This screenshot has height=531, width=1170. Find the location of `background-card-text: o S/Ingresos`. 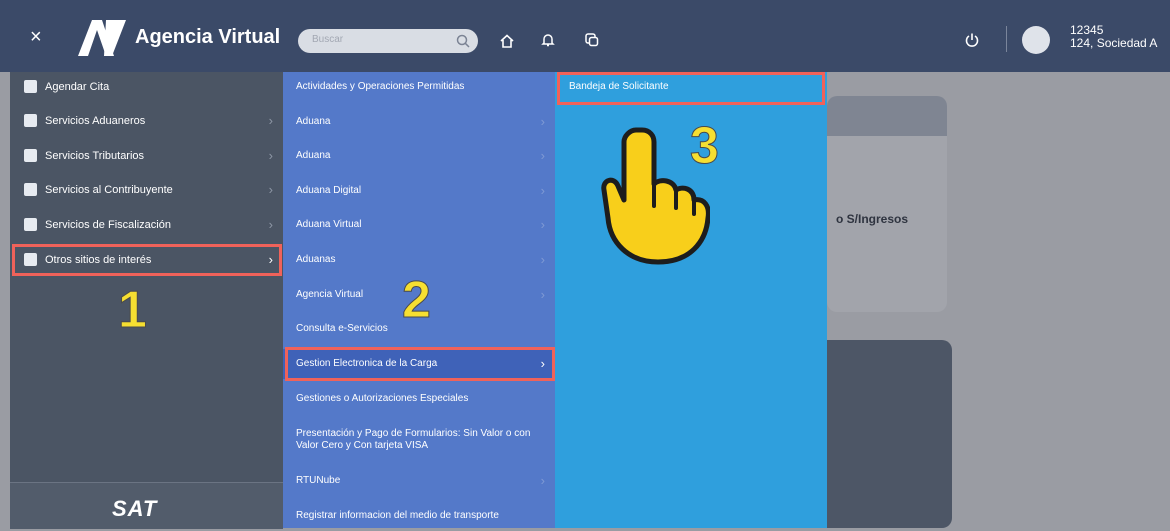

background-card-text: o S/Ingresos is located at coordinates (872, 219).